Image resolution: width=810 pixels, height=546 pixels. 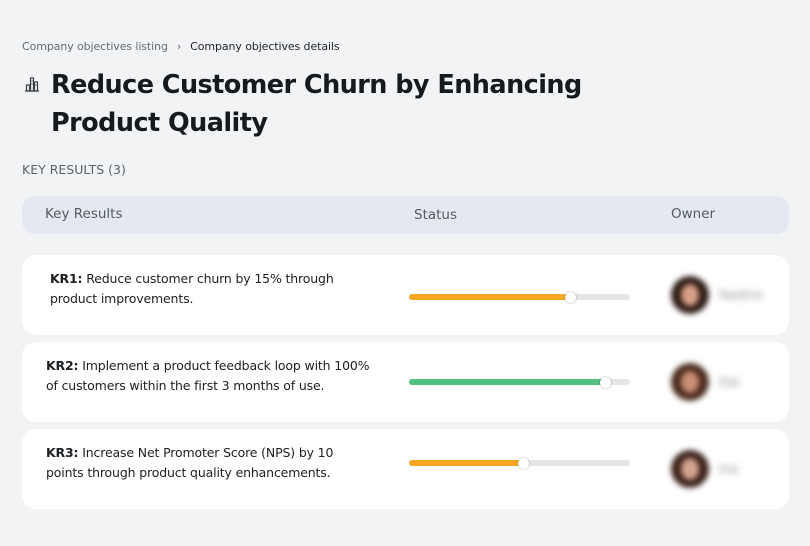 I want to click on chevron-right-icon: ›, so click(x=179, y=46).